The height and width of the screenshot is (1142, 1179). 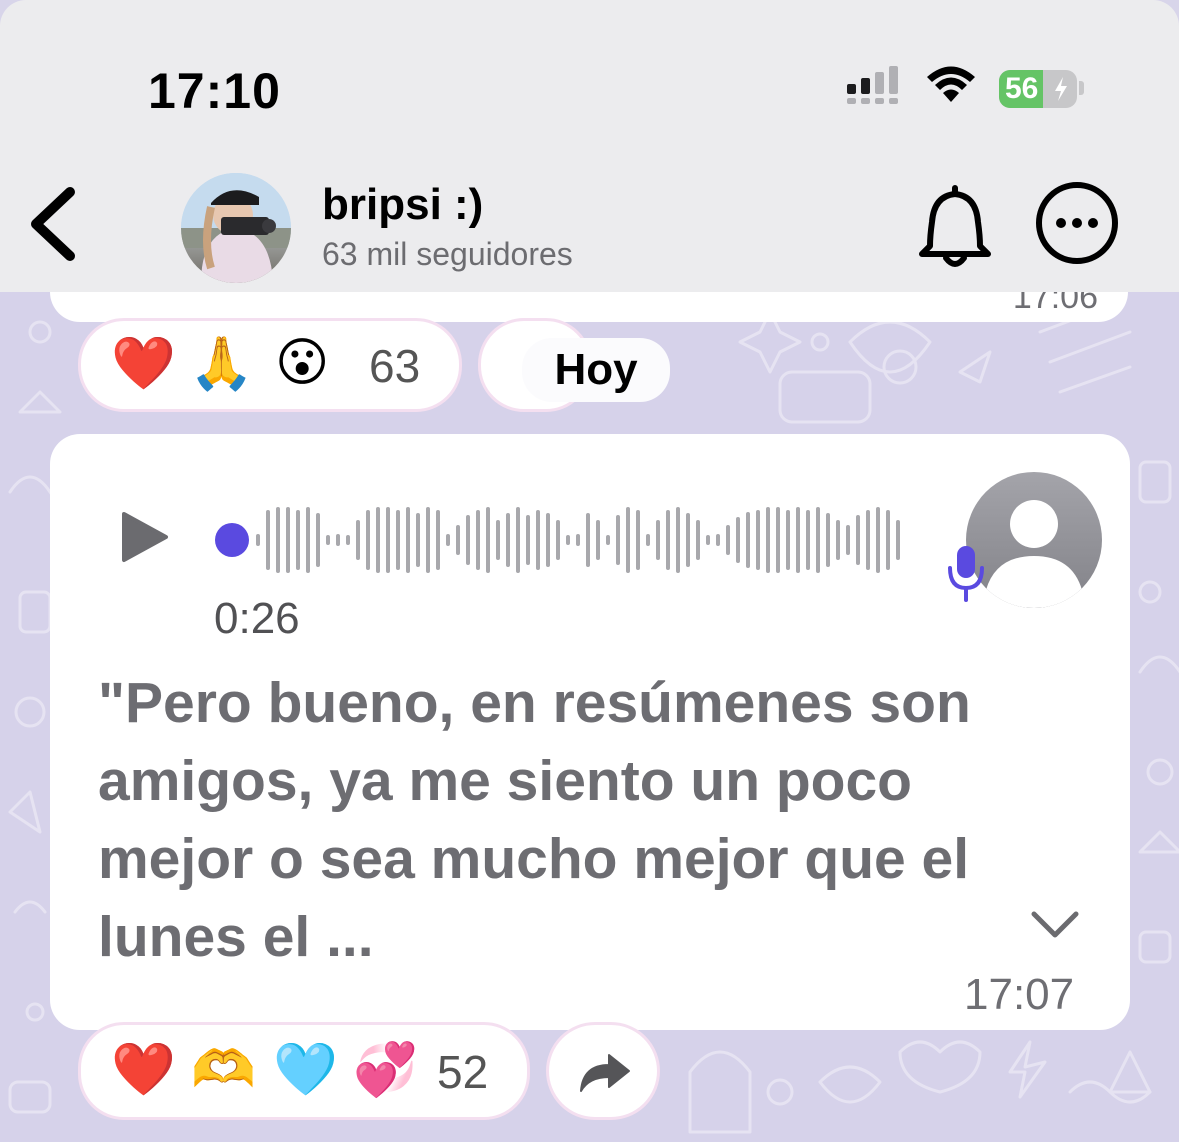 I want to click on reaction-emoji-heart-hands: 🫶, so click(x=223, y=1070).